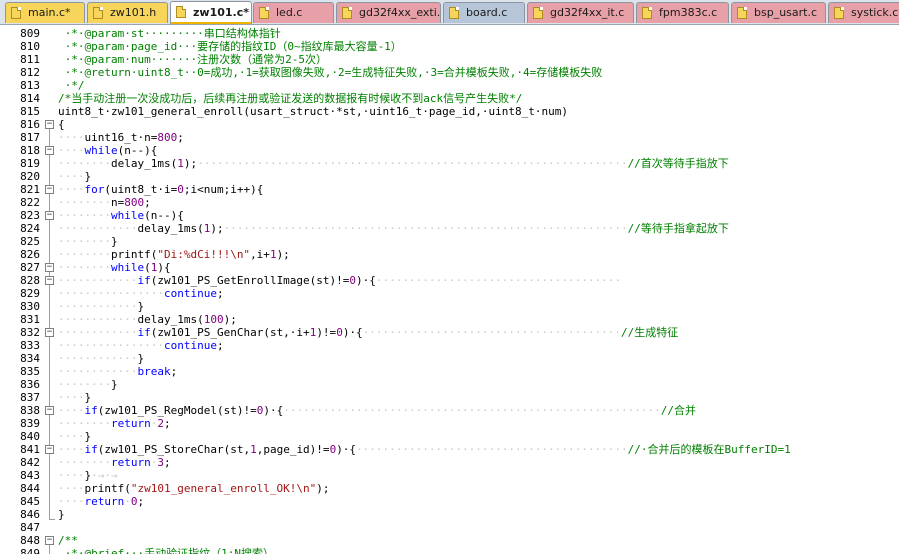 This screenshot has width=899, height=554. I want to click on line-number: 824, so click(30, 228).